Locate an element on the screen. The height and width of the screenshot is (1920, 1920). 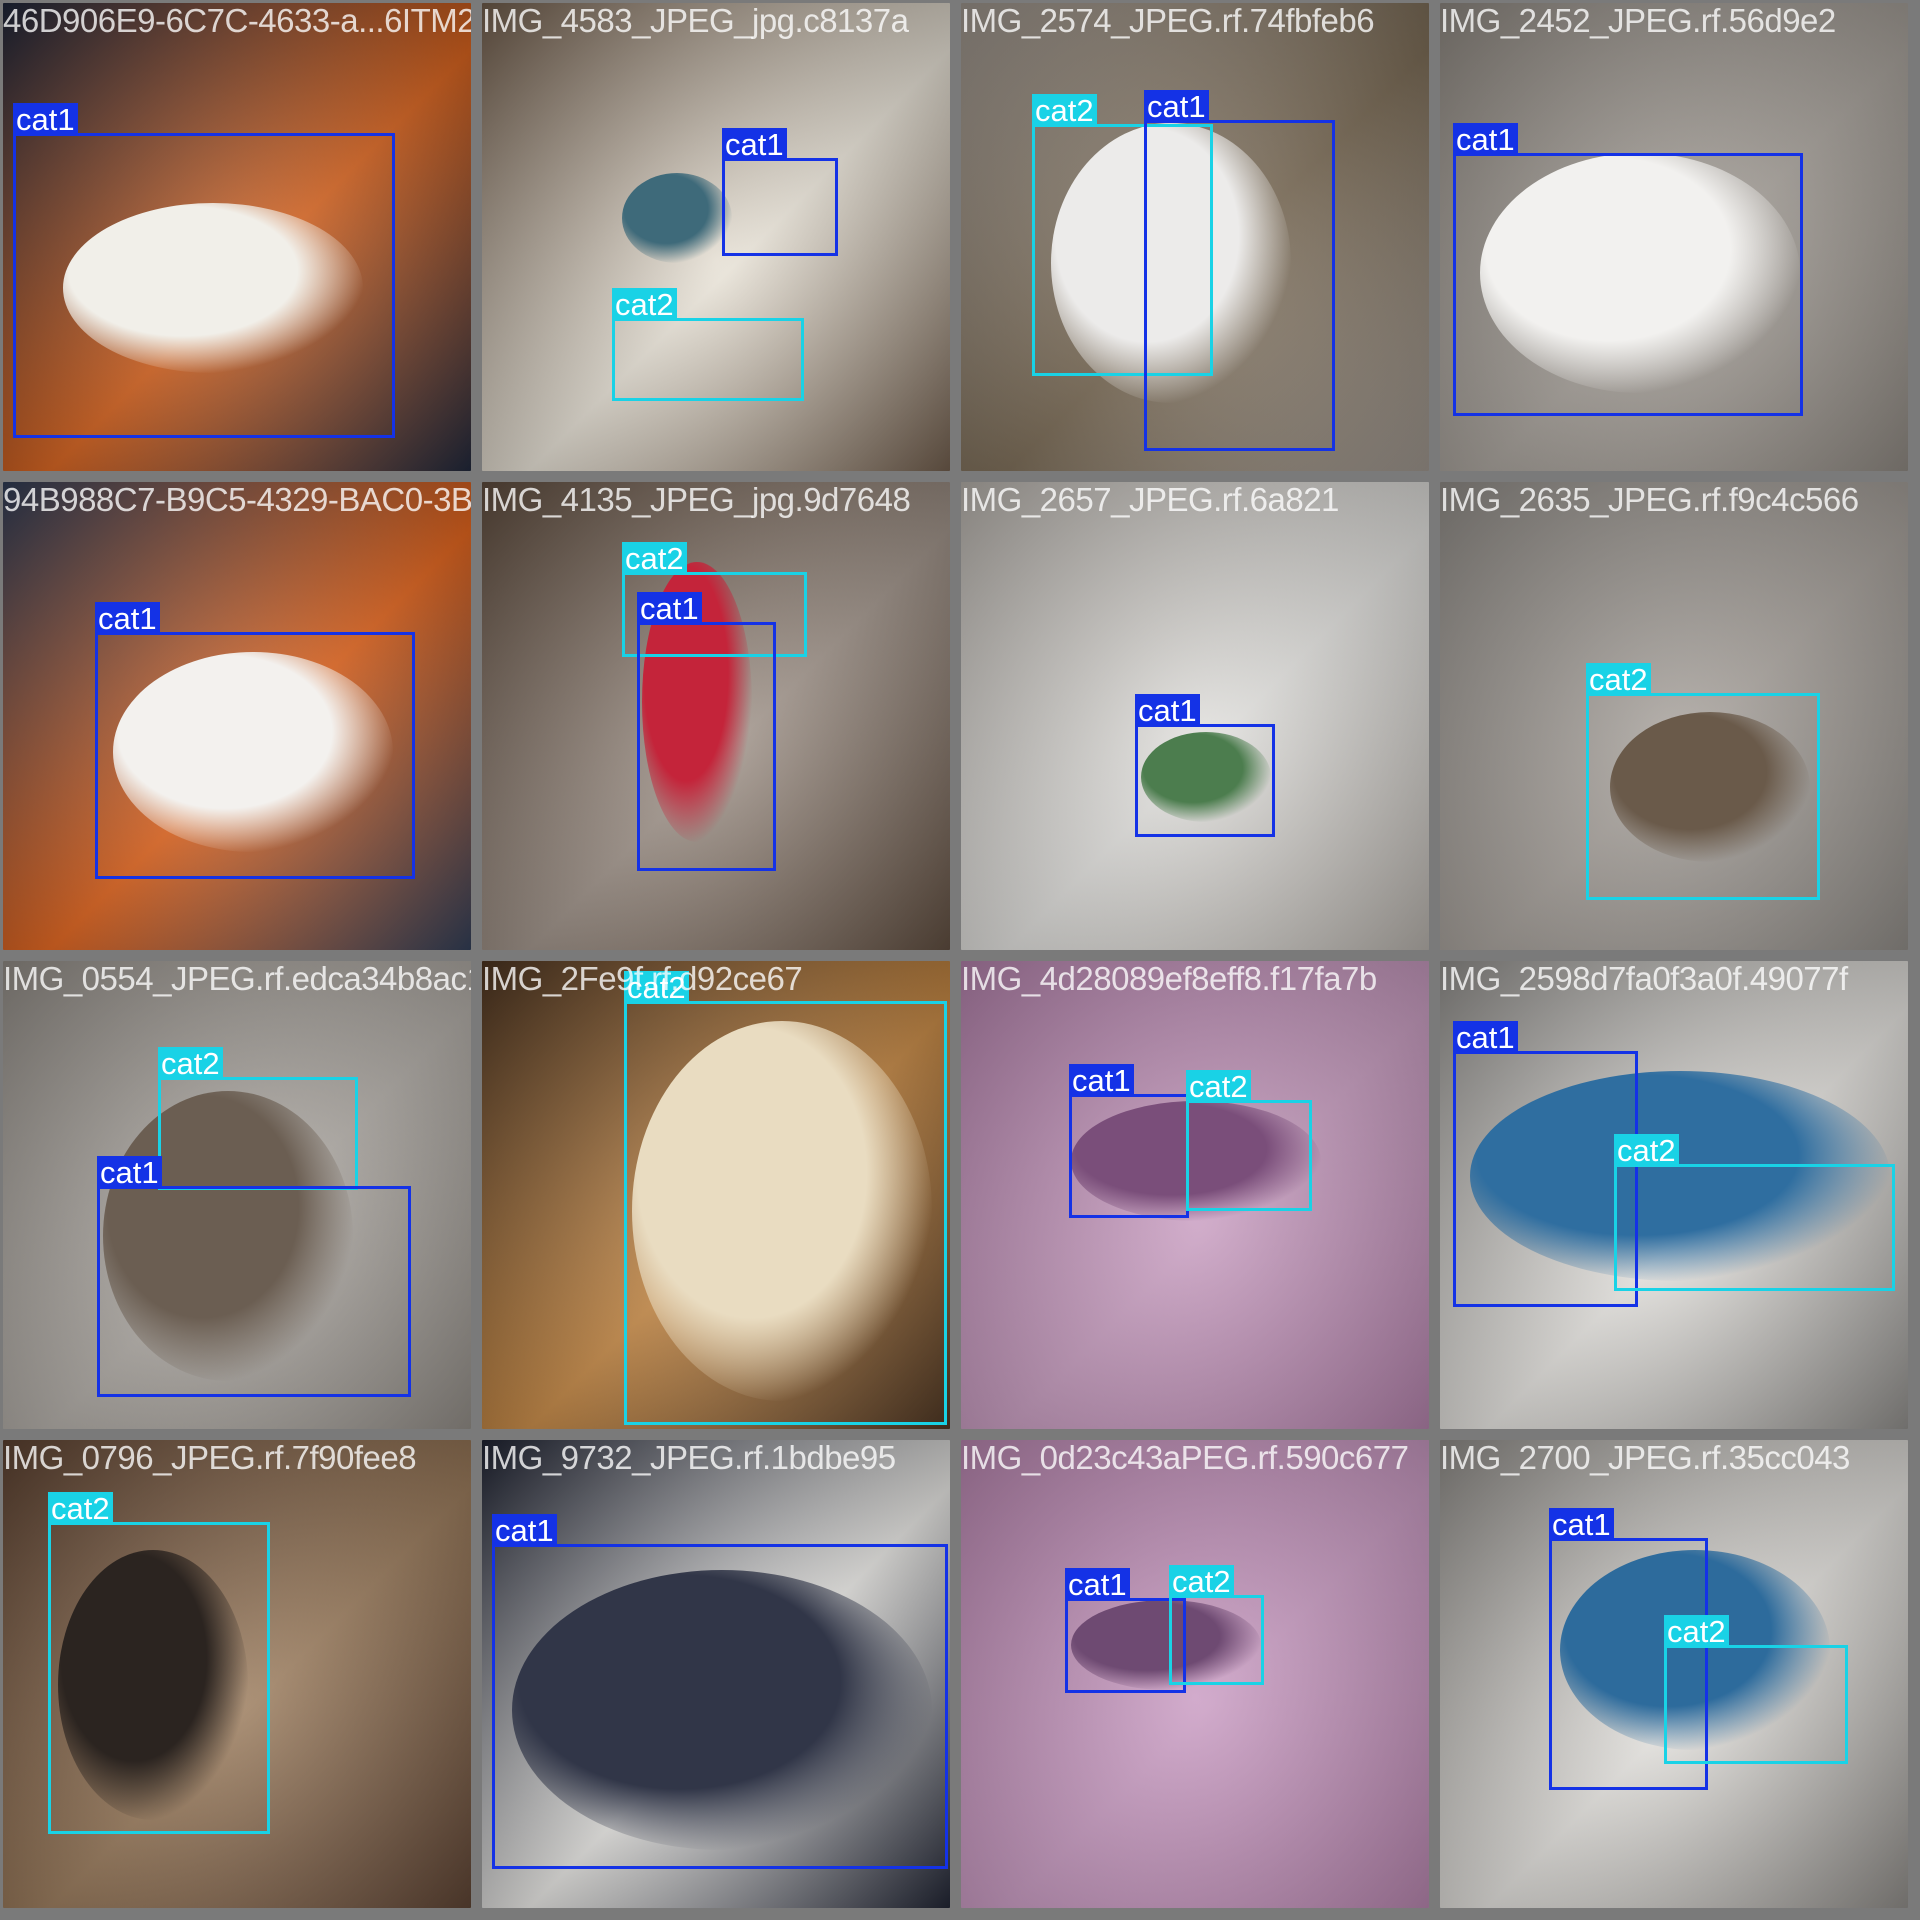
image-tile: IMG_2657_JPEG.rf.6a821 cat1 is located at coordinates (1195, 716).